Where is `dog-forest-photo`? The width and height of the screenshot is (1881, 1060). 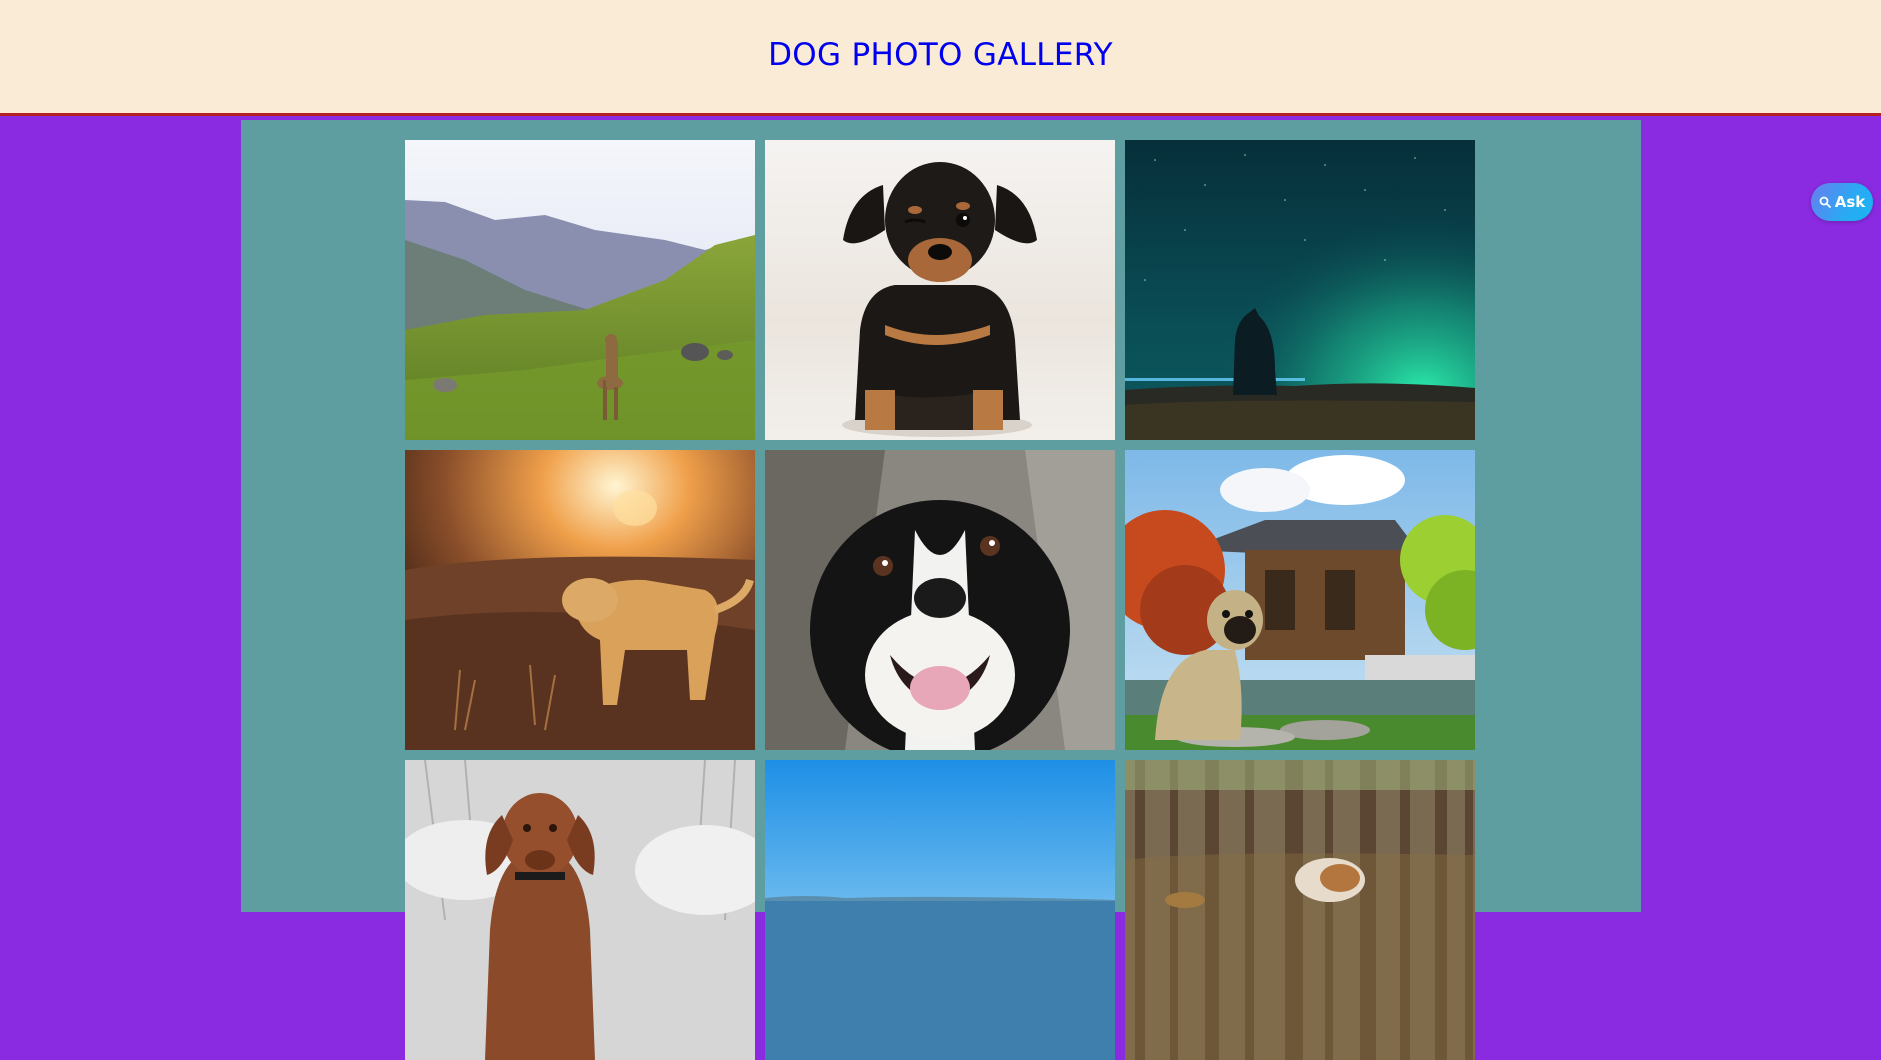
dog-forest-photo is located at coordinates (1300, 910).